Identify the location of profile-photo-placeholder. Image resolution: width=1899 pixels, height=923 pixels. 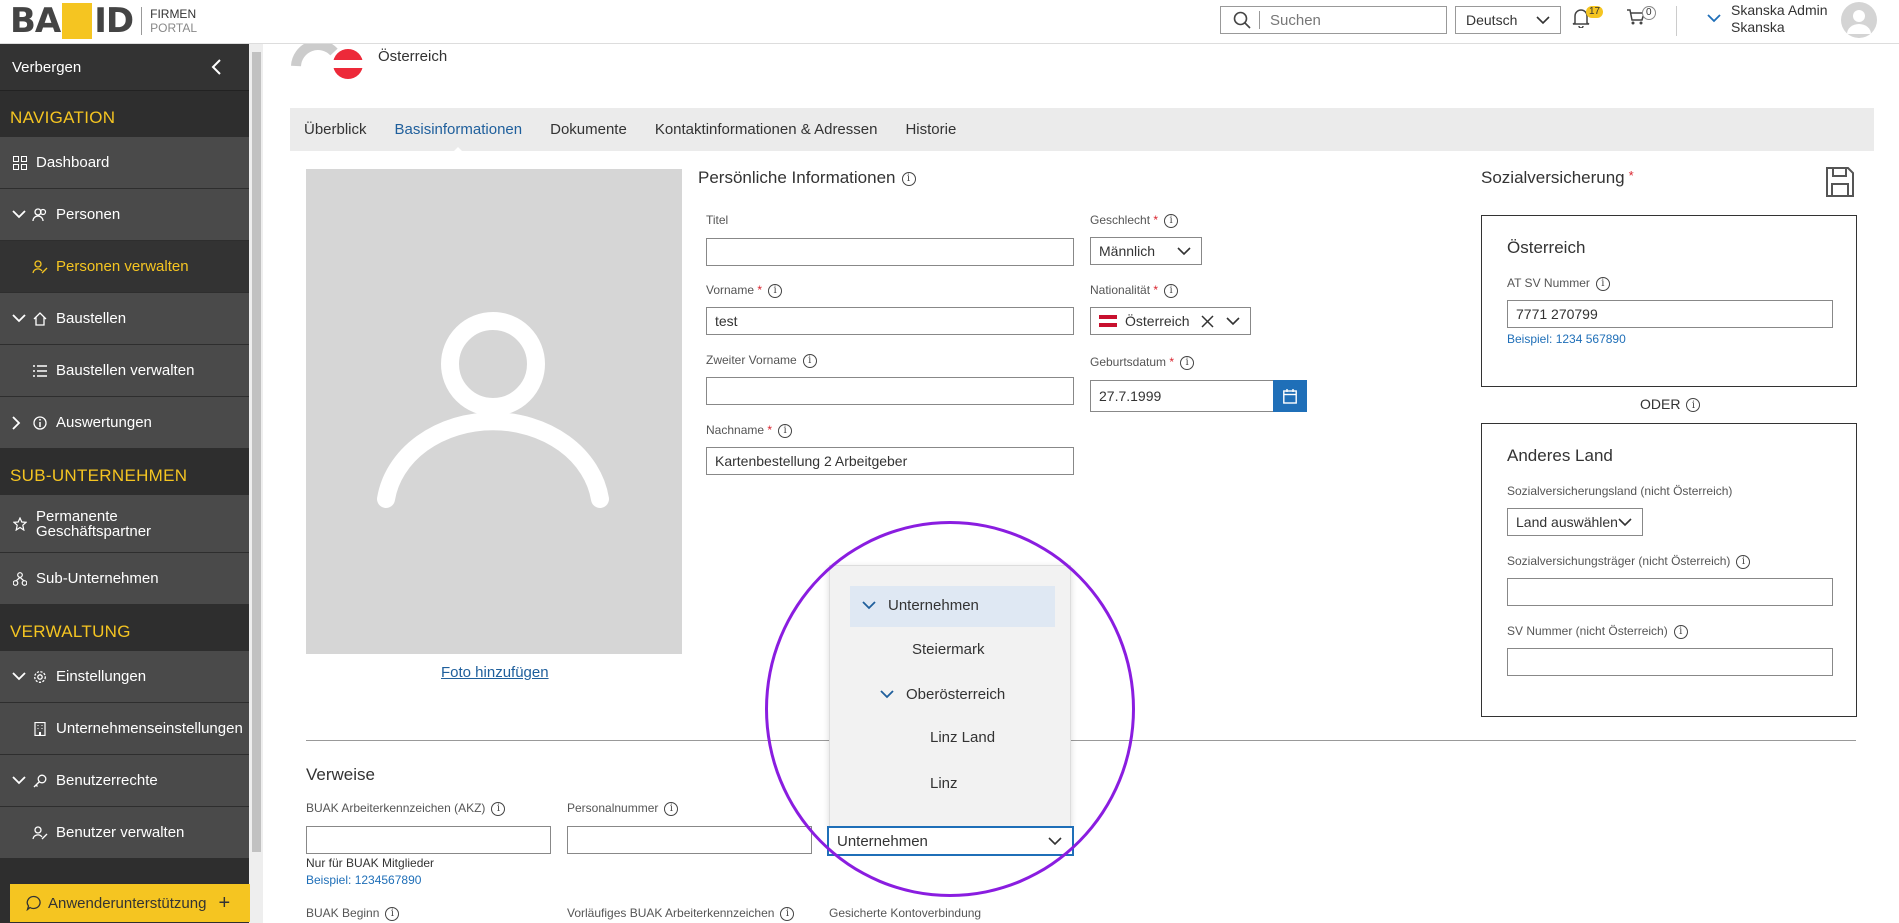
(494, 411).